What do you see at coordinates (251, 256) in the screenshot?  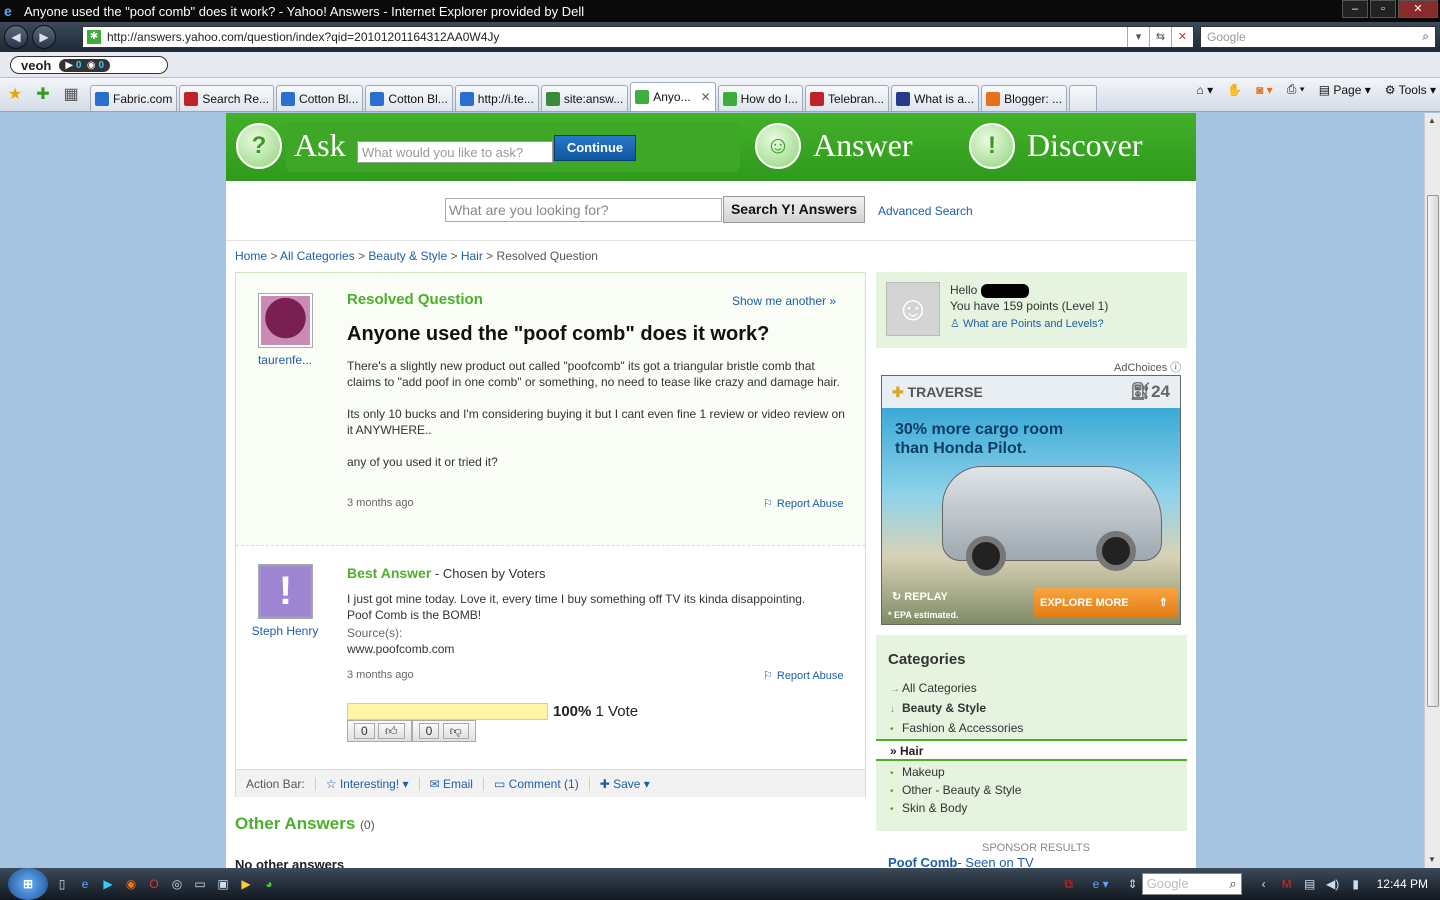 I see `breadcrumb-home: Home` at bounding box center [251, 256].